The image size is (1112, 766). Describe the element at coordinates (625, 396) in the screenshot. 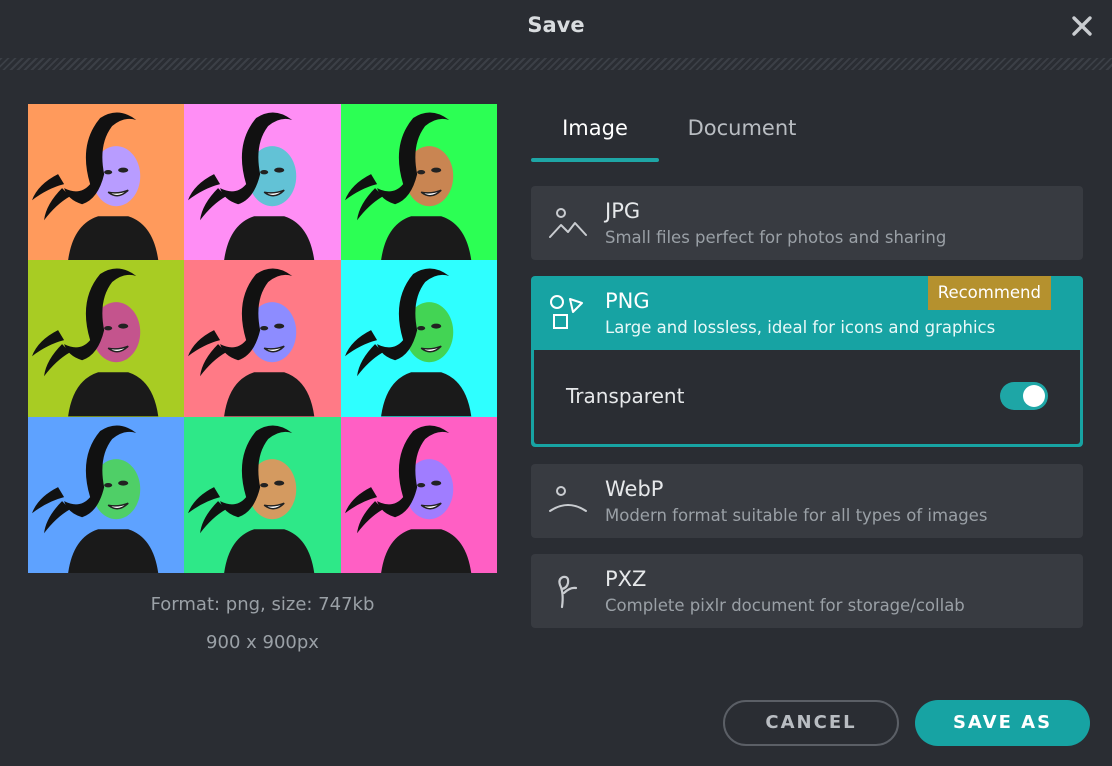

I see `transparent-label: Transparent` at that location.